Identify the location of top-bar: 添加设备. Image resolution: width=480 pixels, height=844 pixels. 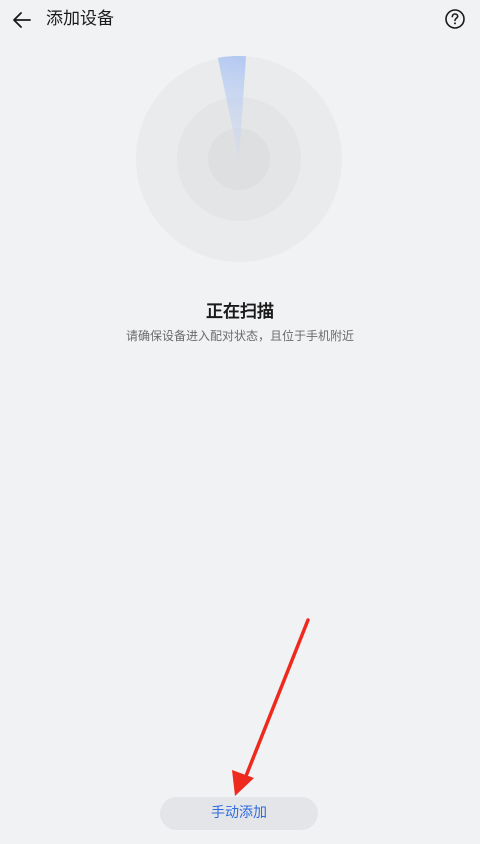
(240, 20).